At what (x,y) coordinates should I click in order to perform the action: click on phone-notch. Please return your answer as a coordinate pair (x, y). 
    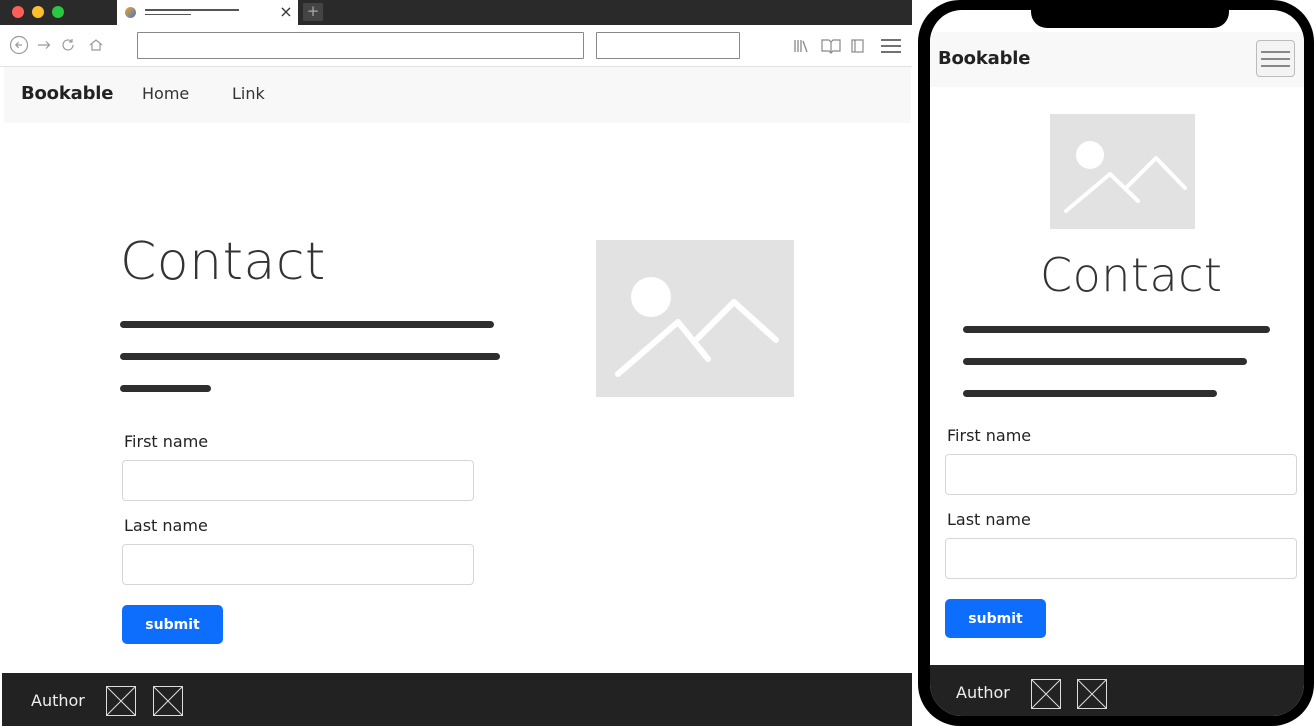
    Looking at the image, I should click on (1130, 19).